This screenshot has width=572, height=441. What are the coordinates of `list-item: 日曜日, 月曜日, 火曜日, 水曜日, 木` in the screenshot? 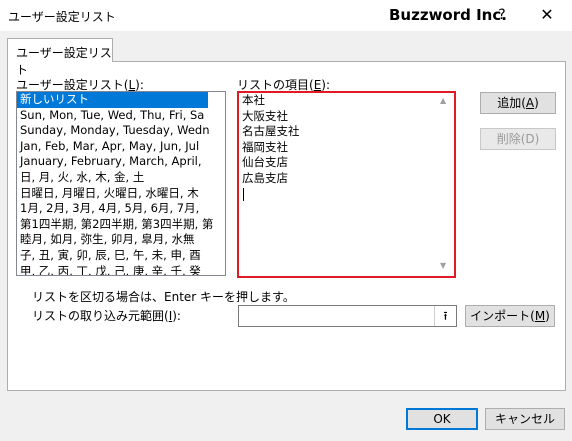 It's located at (121, 194).